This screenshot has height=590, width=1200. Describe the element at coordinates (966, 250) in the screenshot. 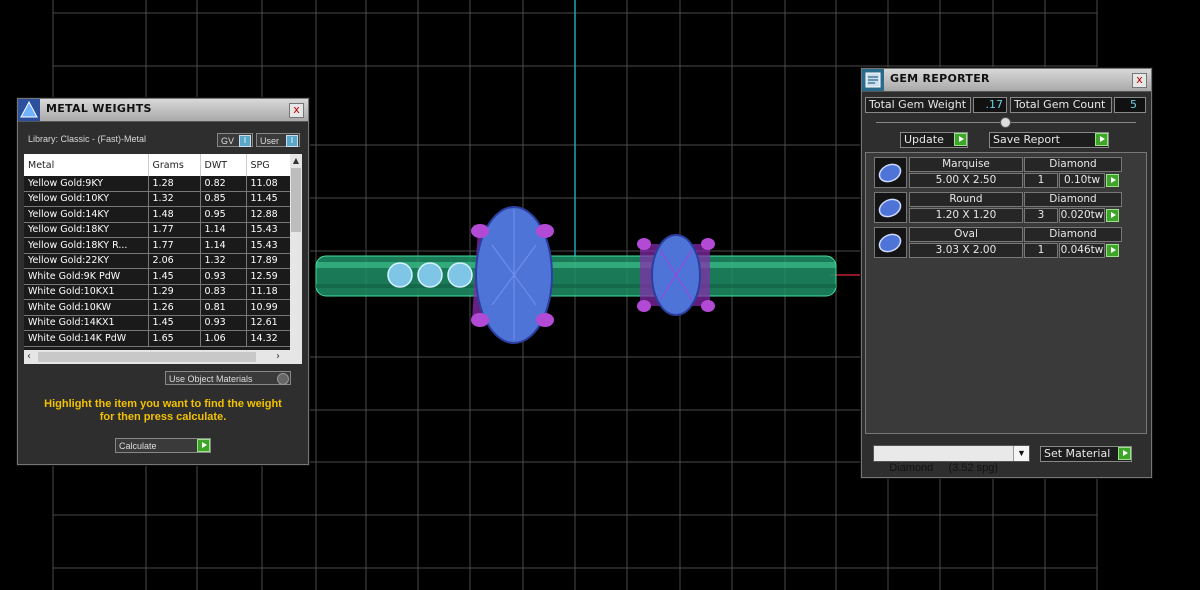

I see `gem-size: 3.03 X 2.00` at that location.